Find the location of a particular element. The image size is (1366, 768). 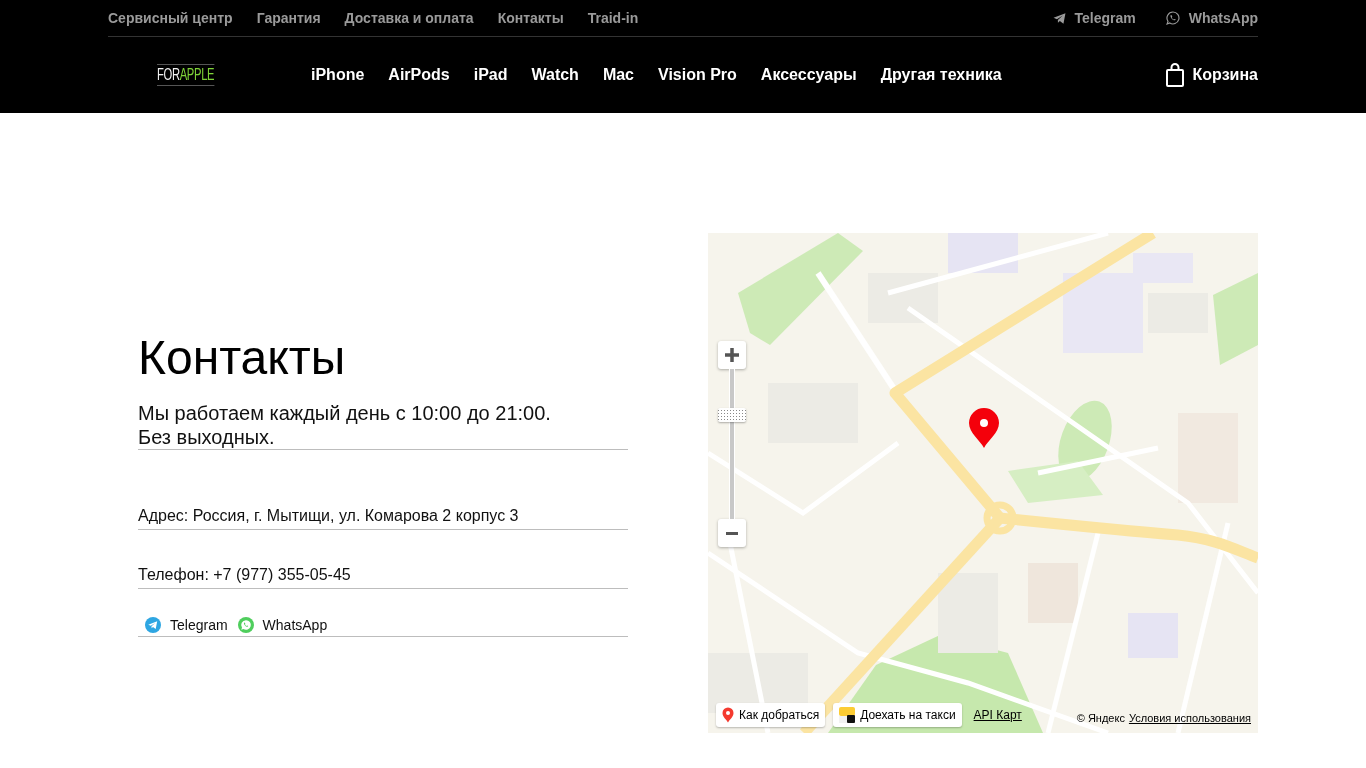

minus-icon is located at coordinates (732, 533).